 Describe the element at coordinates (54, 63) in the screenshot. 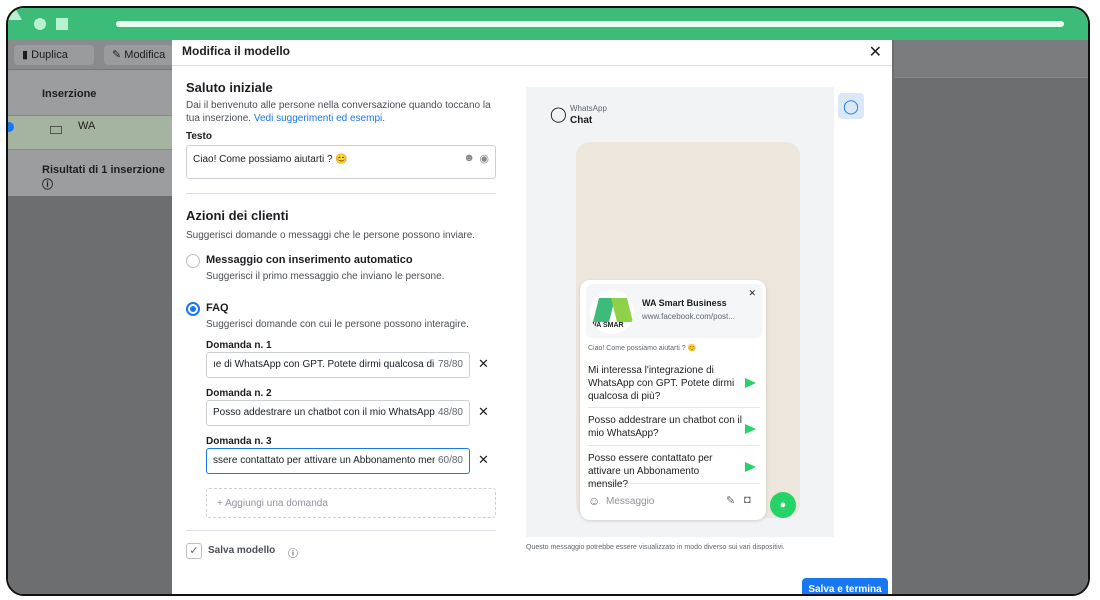

I see `duplicate-button: ▮ Duplica ▾` at that location.